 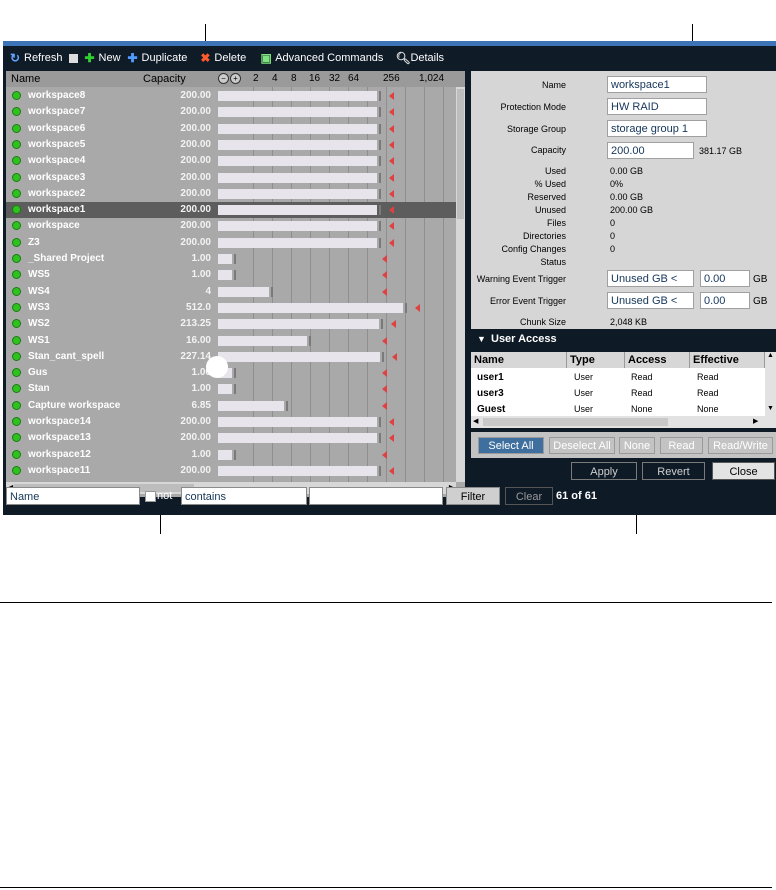 I want to click on list-item: Gus 1.00, so click(x=231, y=373).